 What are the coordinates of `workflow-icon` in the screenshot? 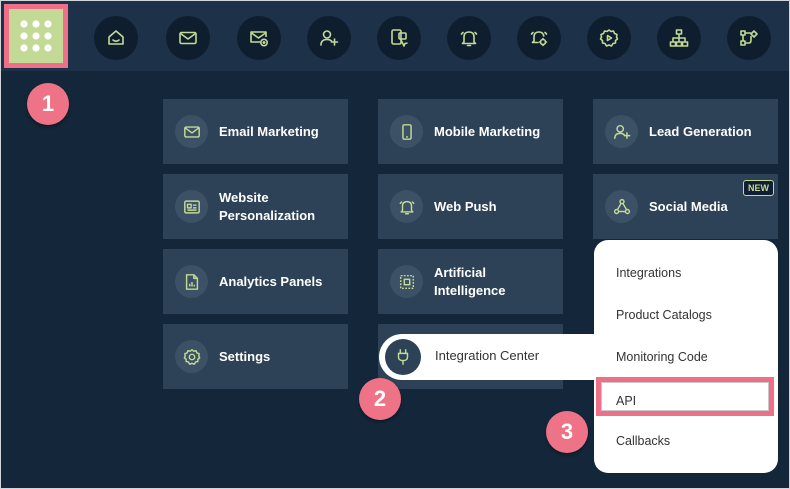 It's located at (749, 38).